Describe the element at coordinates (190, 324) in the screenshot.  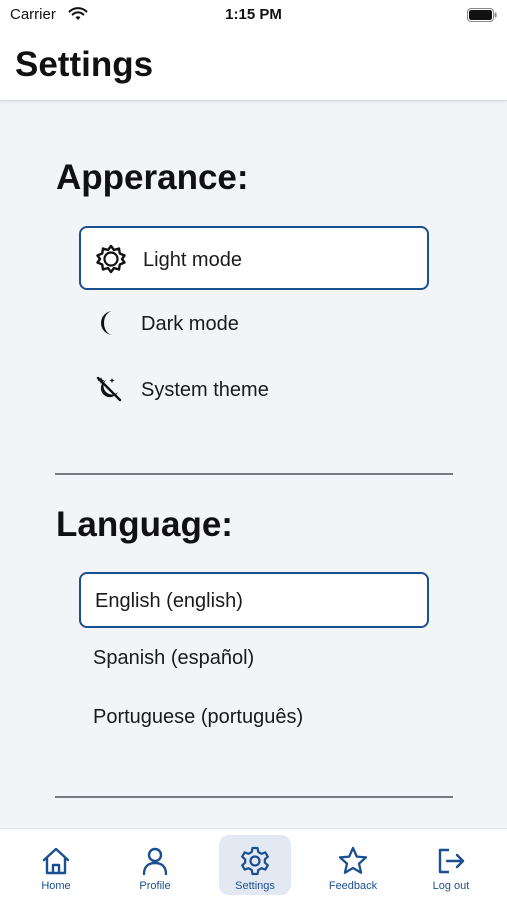
I see `option-label: Dark mode` at that location.